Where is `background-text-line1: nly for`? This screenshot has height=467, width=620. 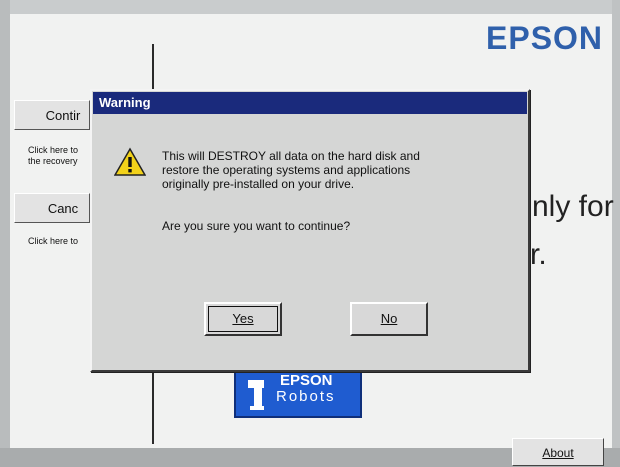 background-text-line1: nly for is located at coordinates (573, 206).